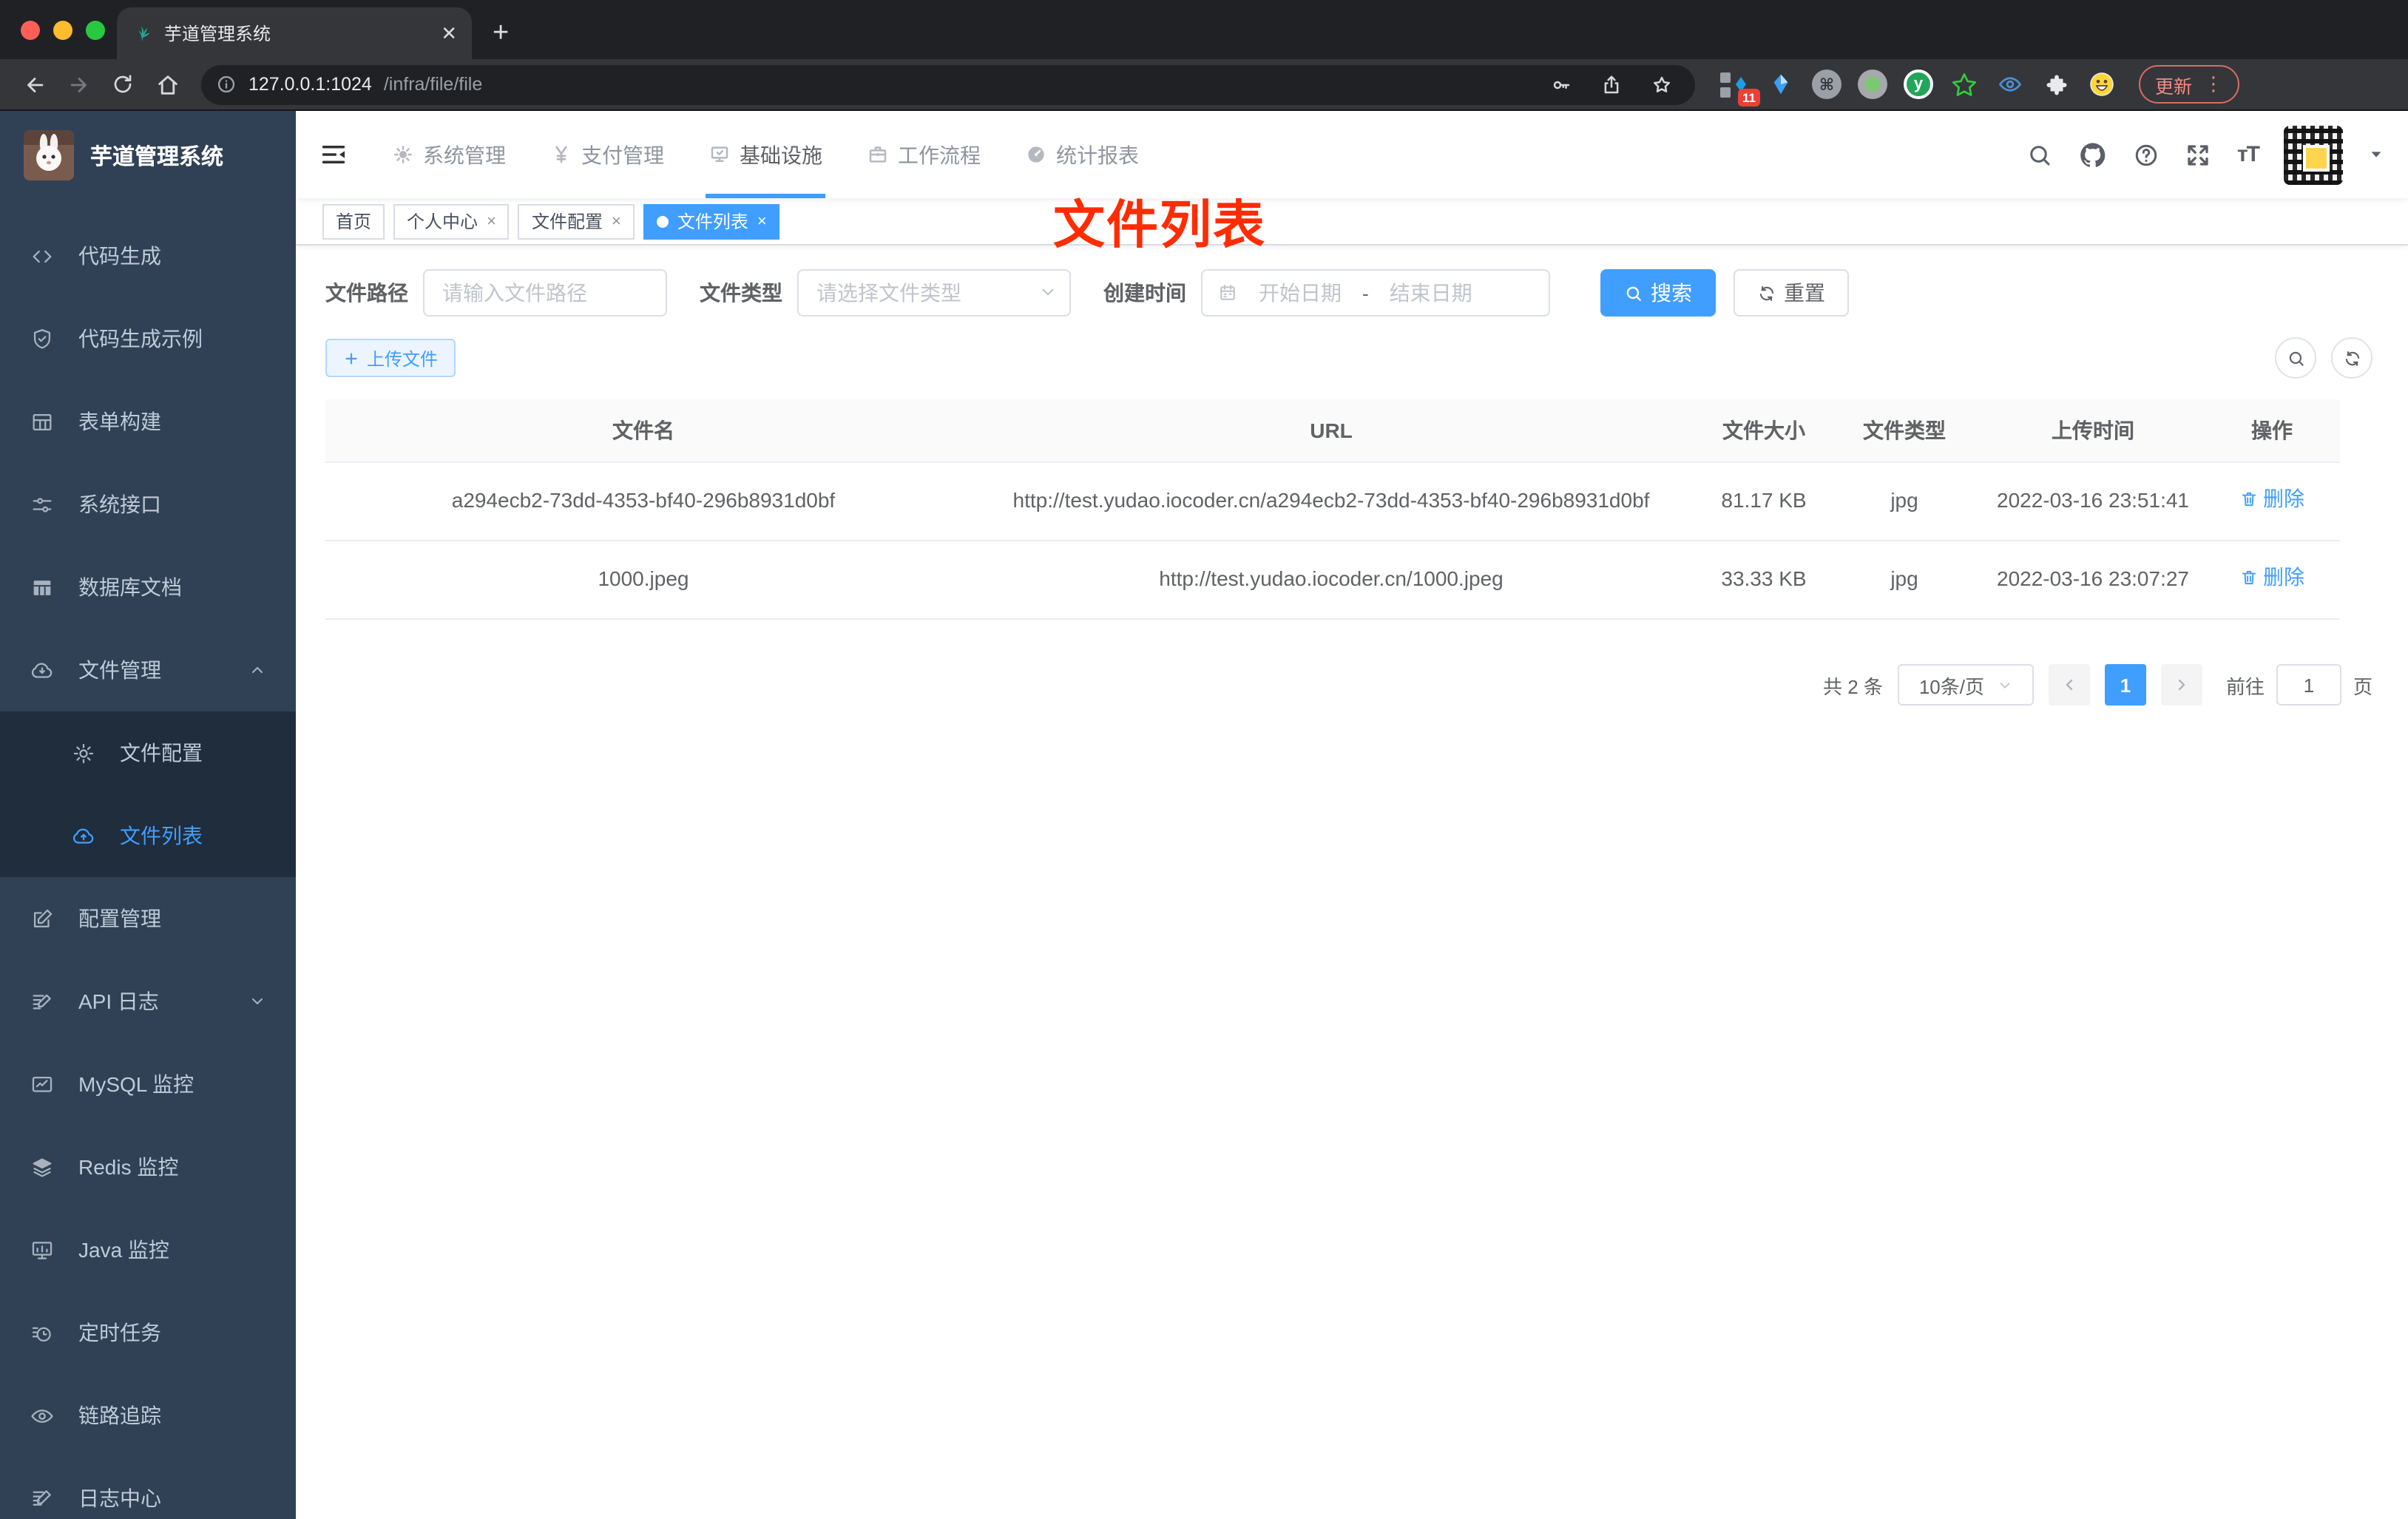  What do you see at coordinates (1430, 293) in the screenshot?
I see `end-date-input` at bounding box center [1430, 293].